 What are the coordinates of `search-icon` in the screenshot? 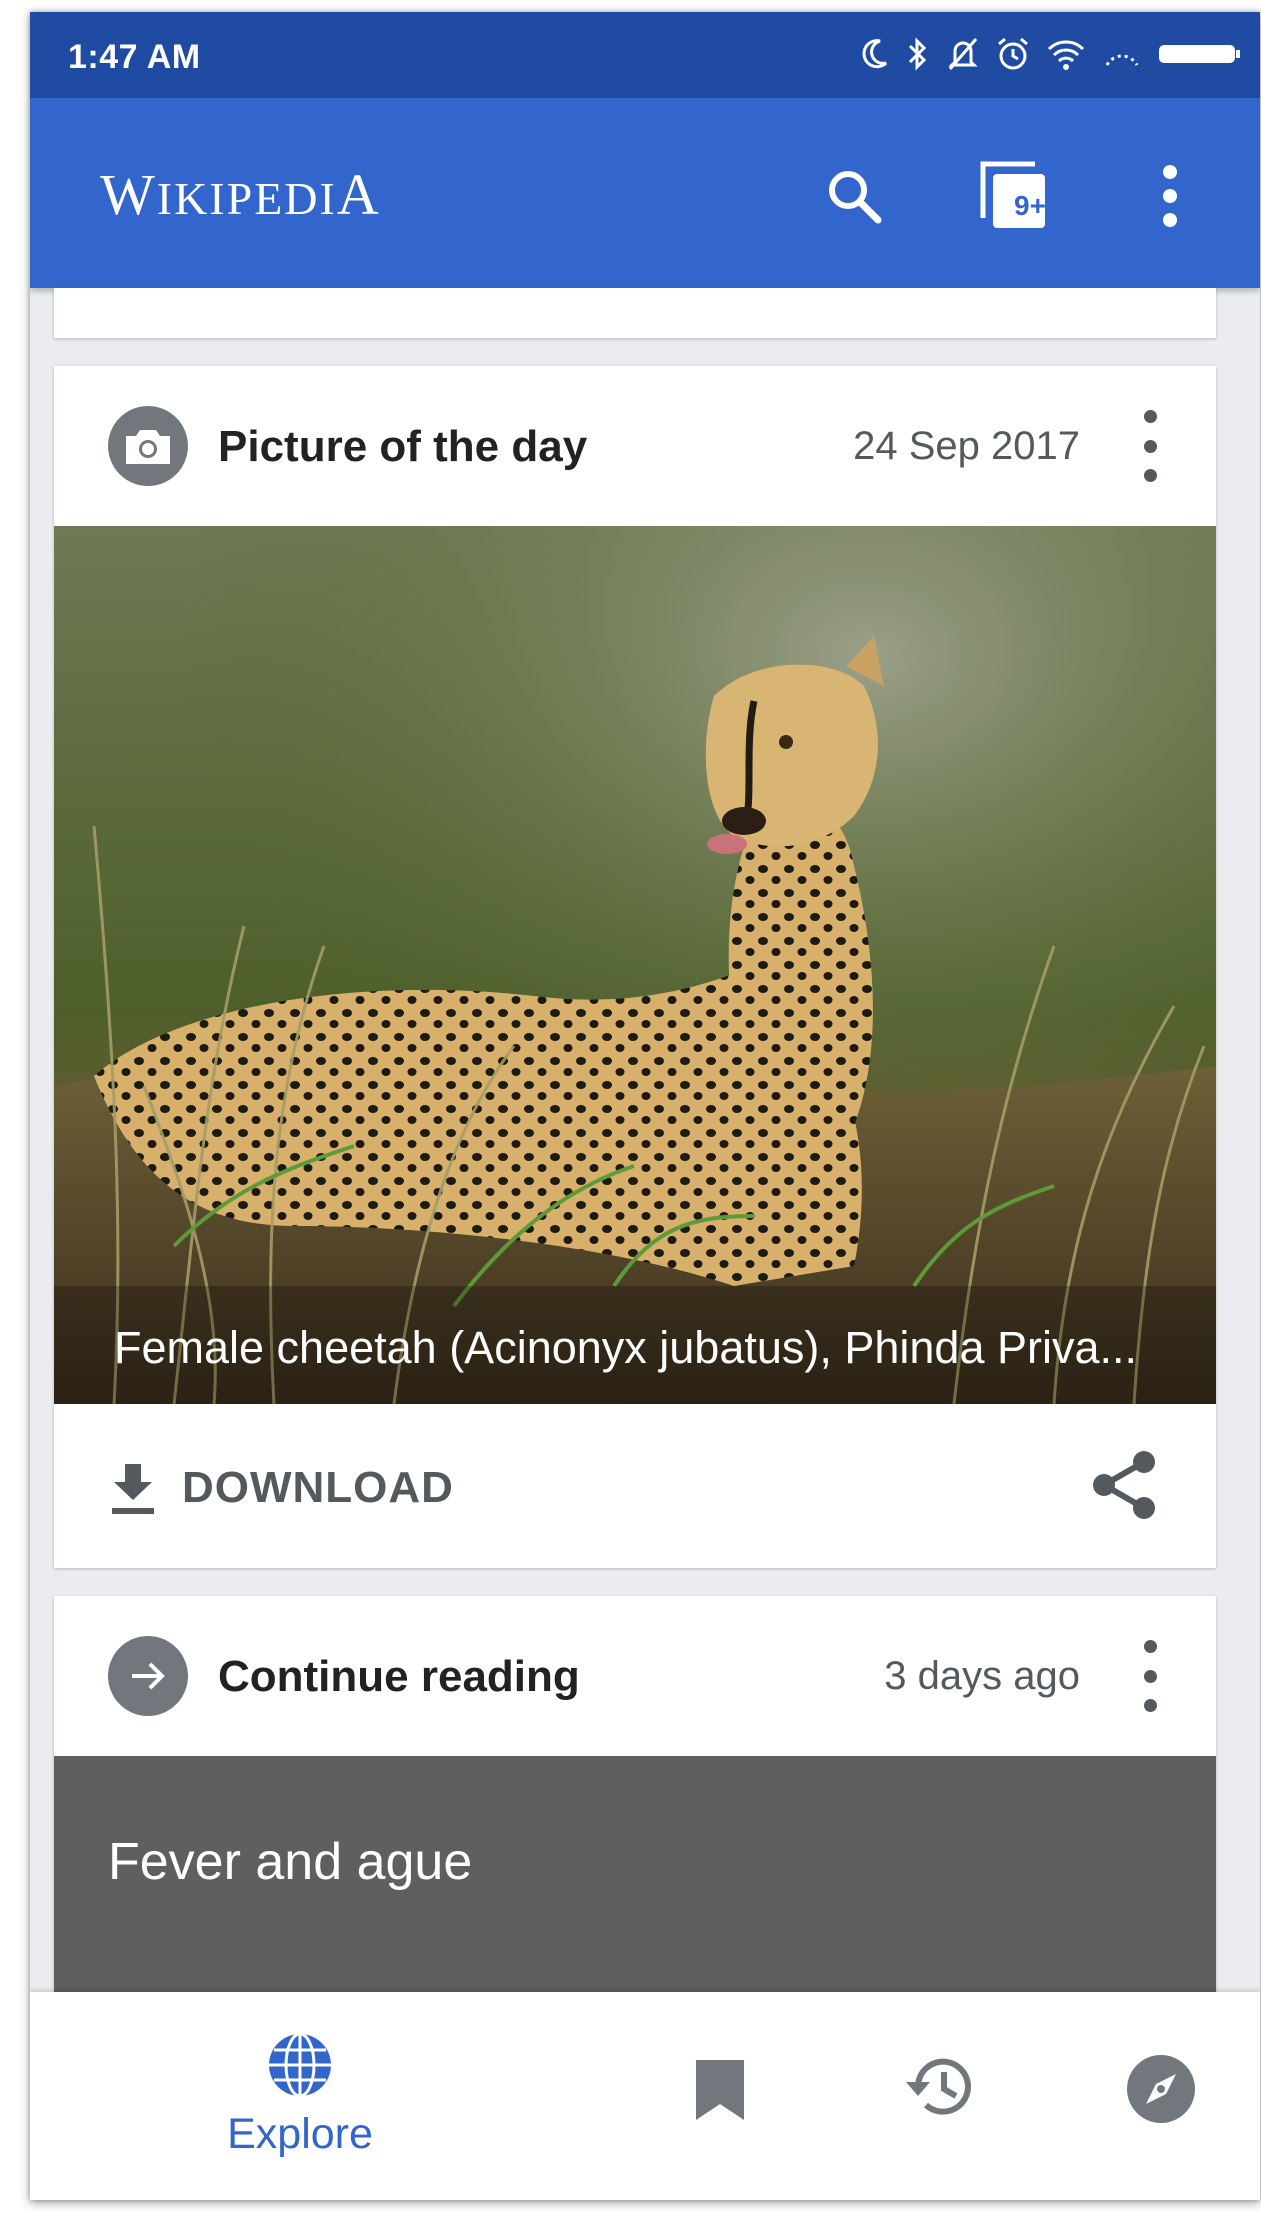 It's located at (855, 197).